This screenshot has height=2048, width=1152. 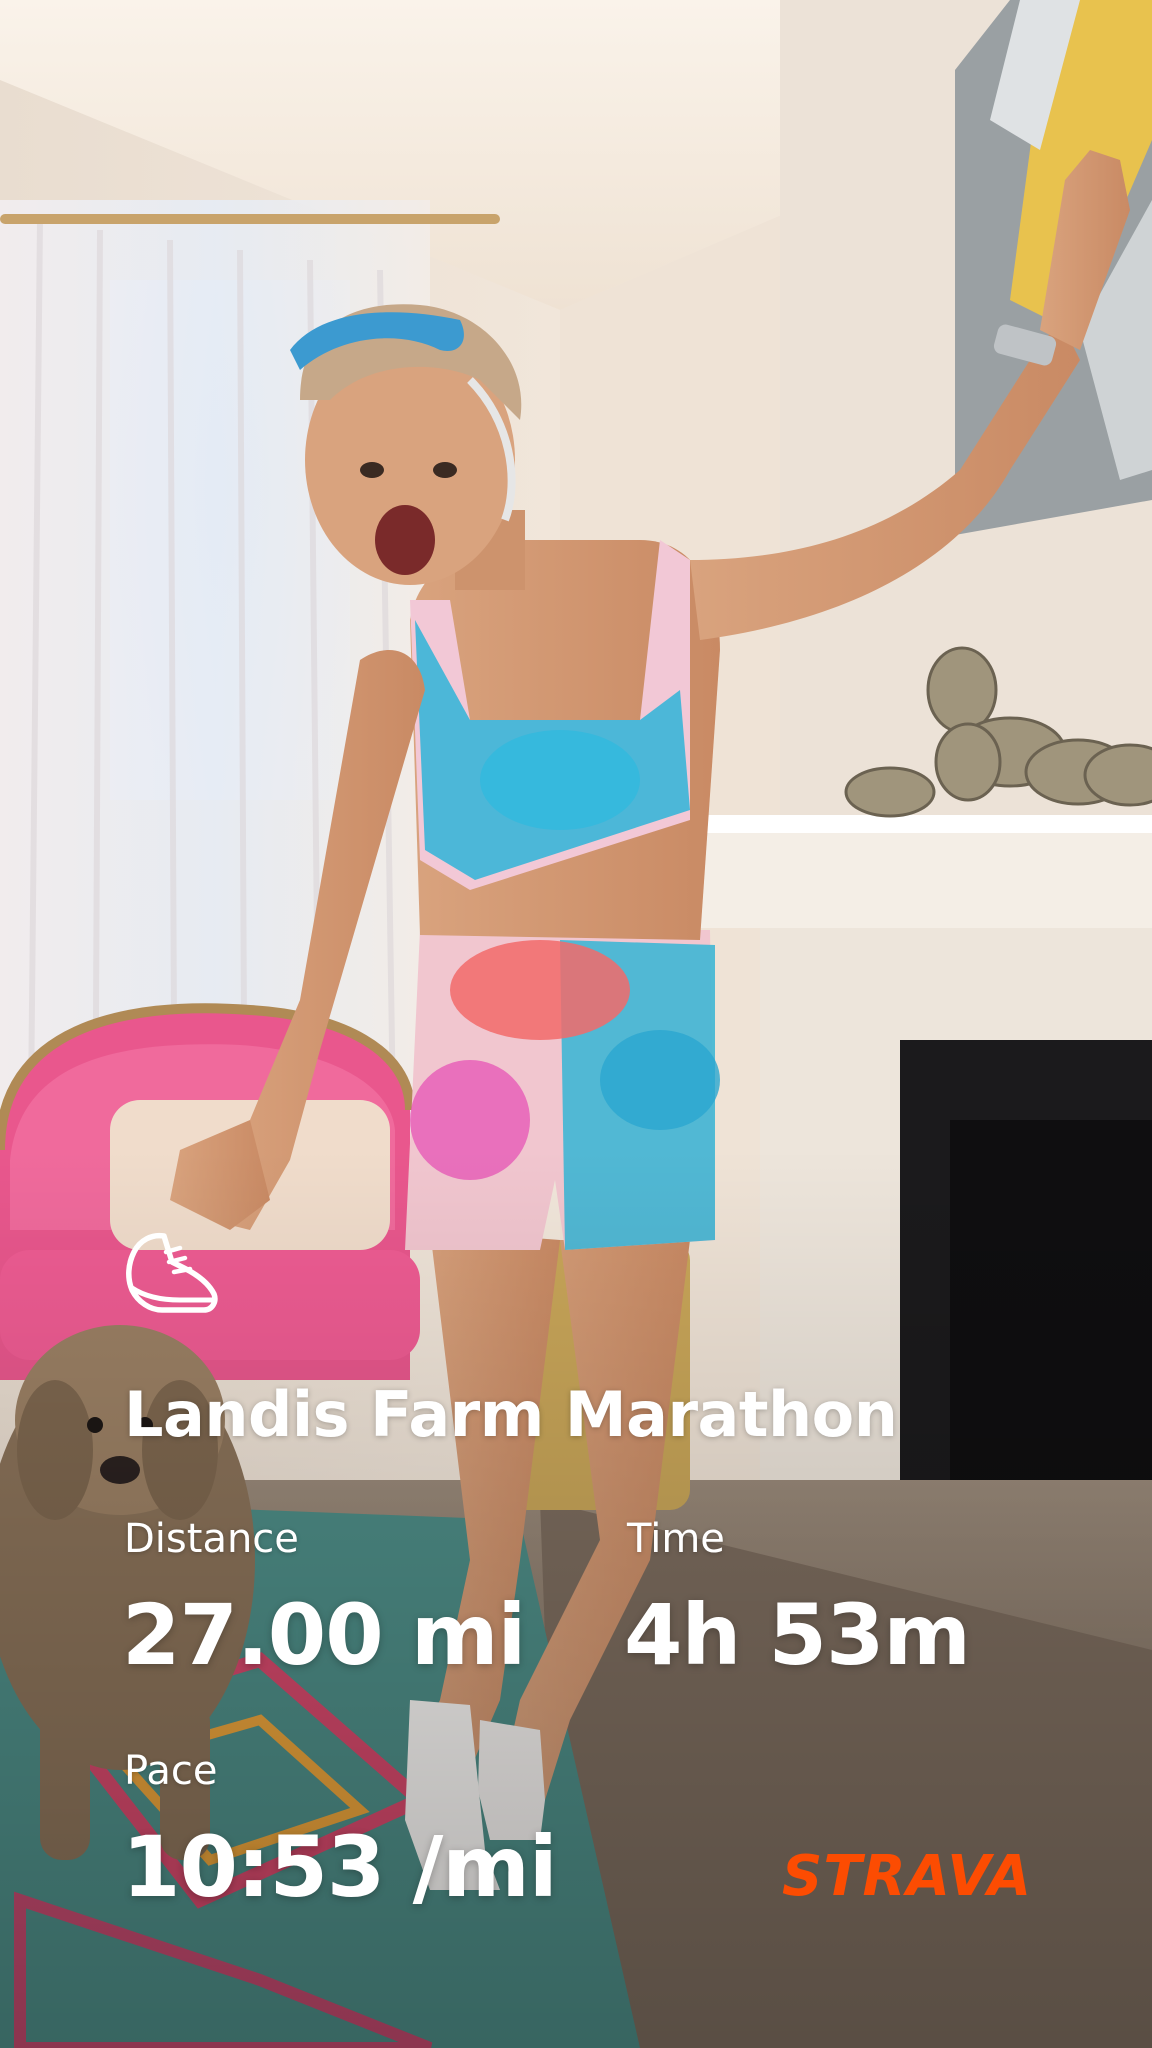 I want to click on pace-value: 10:53 /mi, so click(x=340, y=1867).